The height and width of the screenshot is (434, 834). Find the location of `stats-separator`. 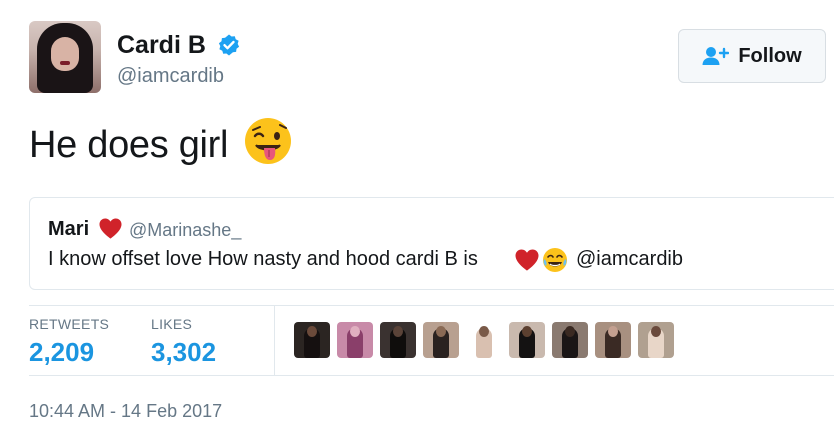

stats-separator is located at coordinates (274, 340).